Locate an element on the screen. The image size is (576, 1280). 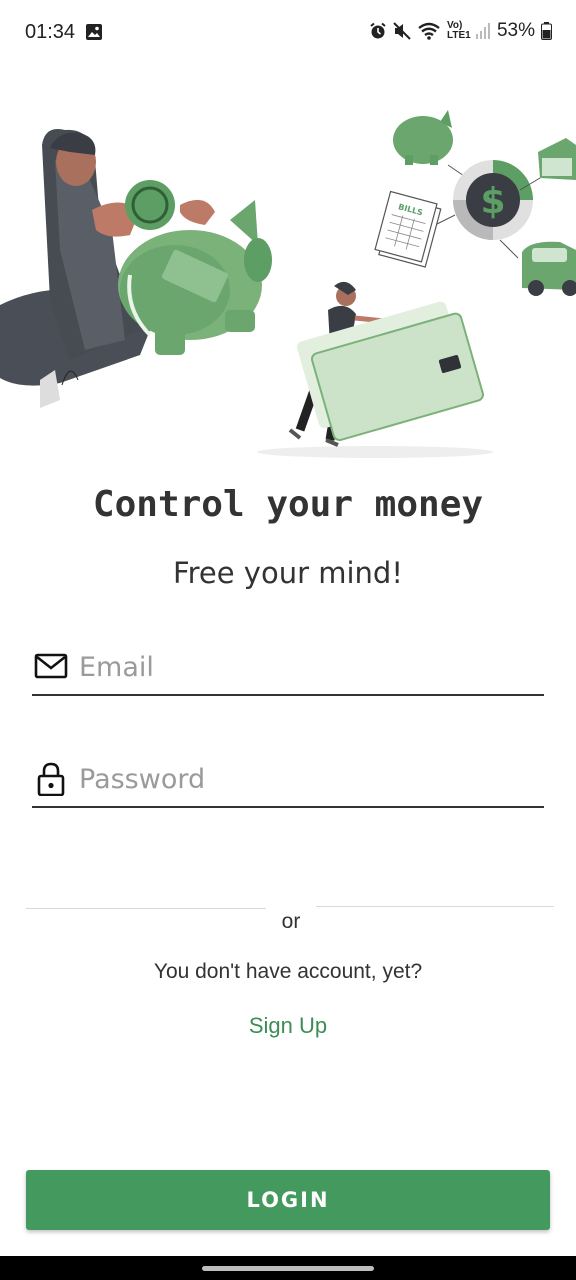
login-button: LOGIN is located at coordinates (288, 1200).